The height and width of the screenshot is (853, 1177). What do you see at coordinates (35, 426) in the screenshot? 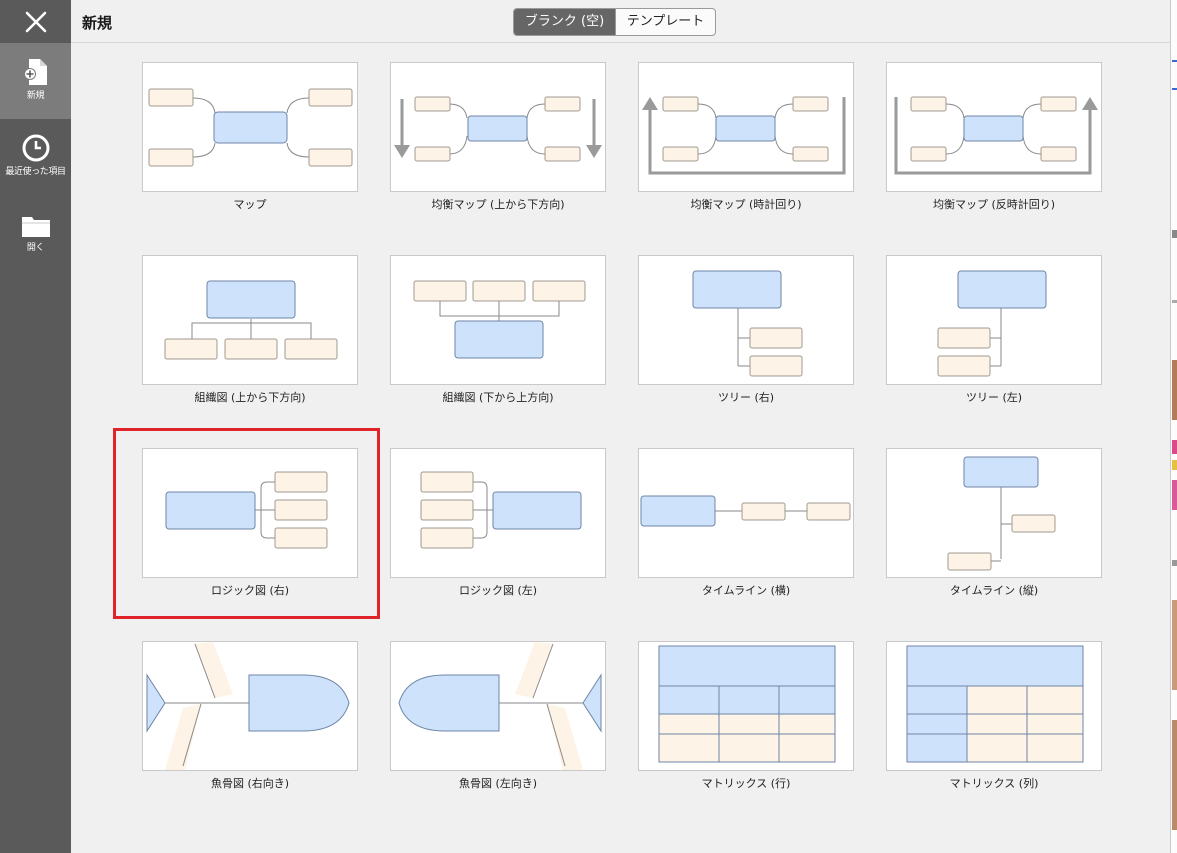
I see `sidebar: 新規 最近使った項目 開く` at bounding box center [35, 426].